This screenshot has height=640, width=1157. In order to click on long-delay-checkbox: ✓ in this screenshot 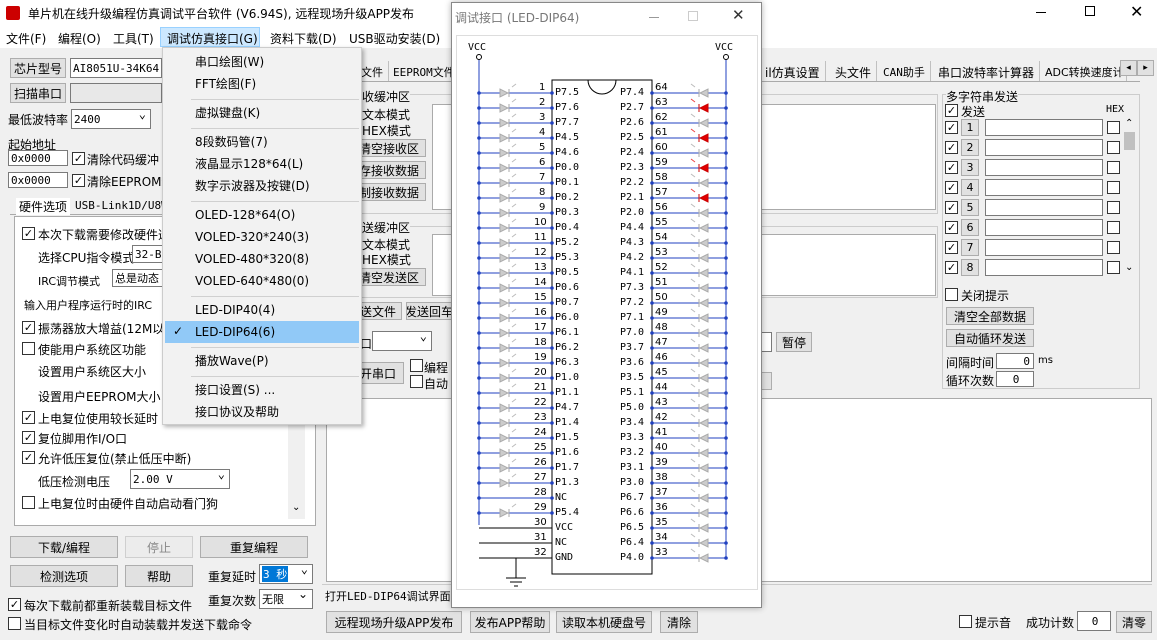, I will do `click(28, 417)`.